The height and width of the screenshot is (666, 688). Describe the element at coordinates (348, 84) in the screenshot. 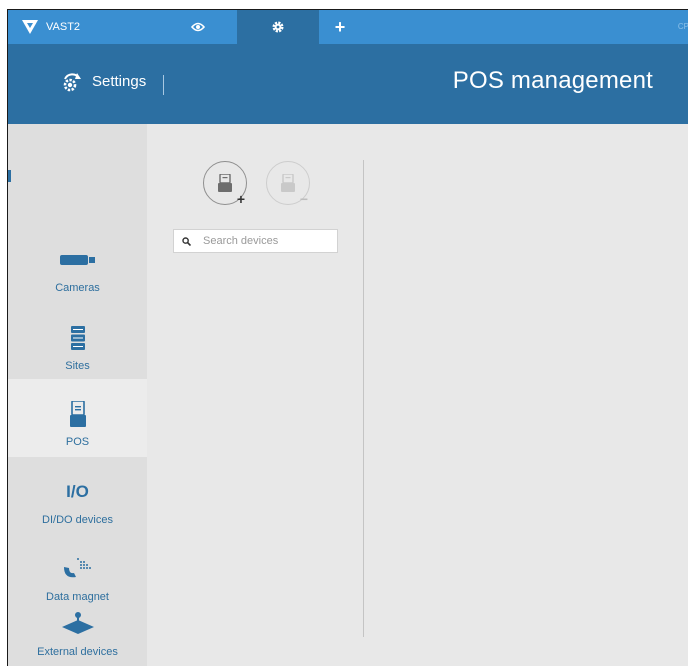

I see `page-header: Settings POS management` at that location.